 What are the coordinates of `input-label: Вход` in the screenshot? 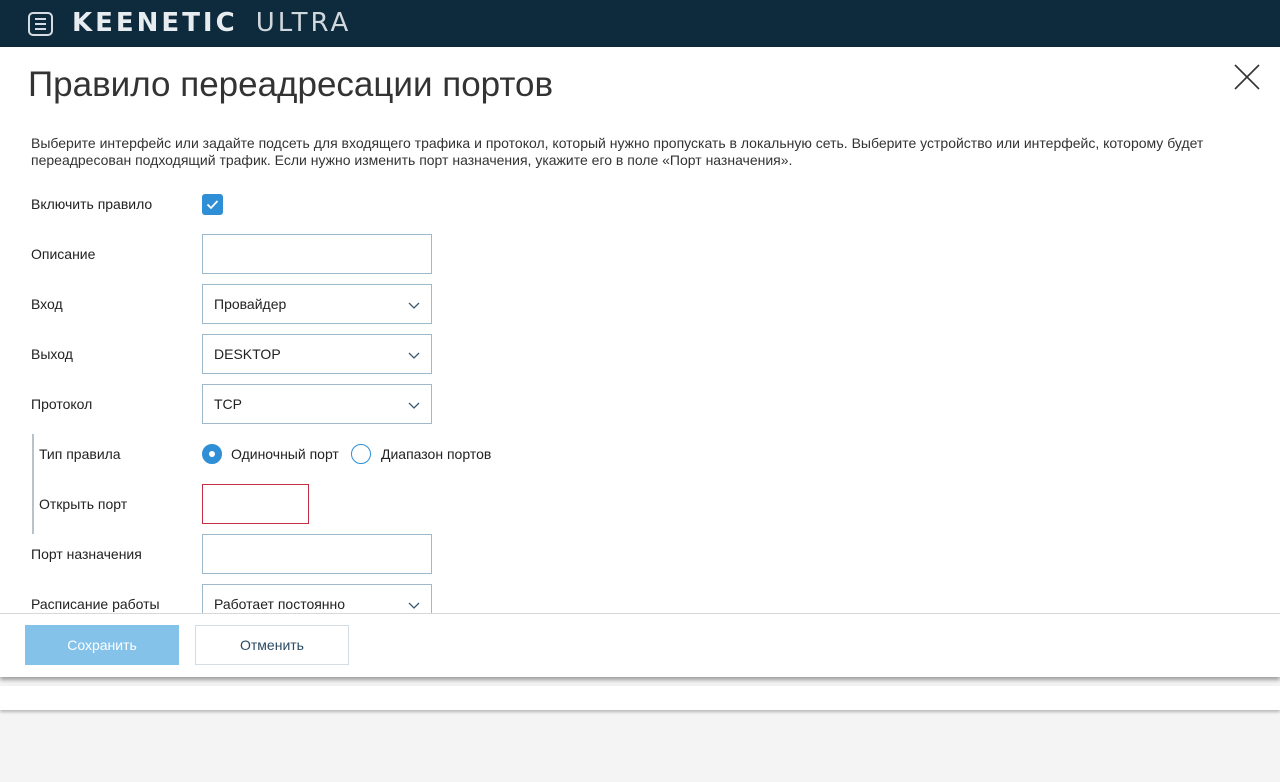 It's located at (47, 304).